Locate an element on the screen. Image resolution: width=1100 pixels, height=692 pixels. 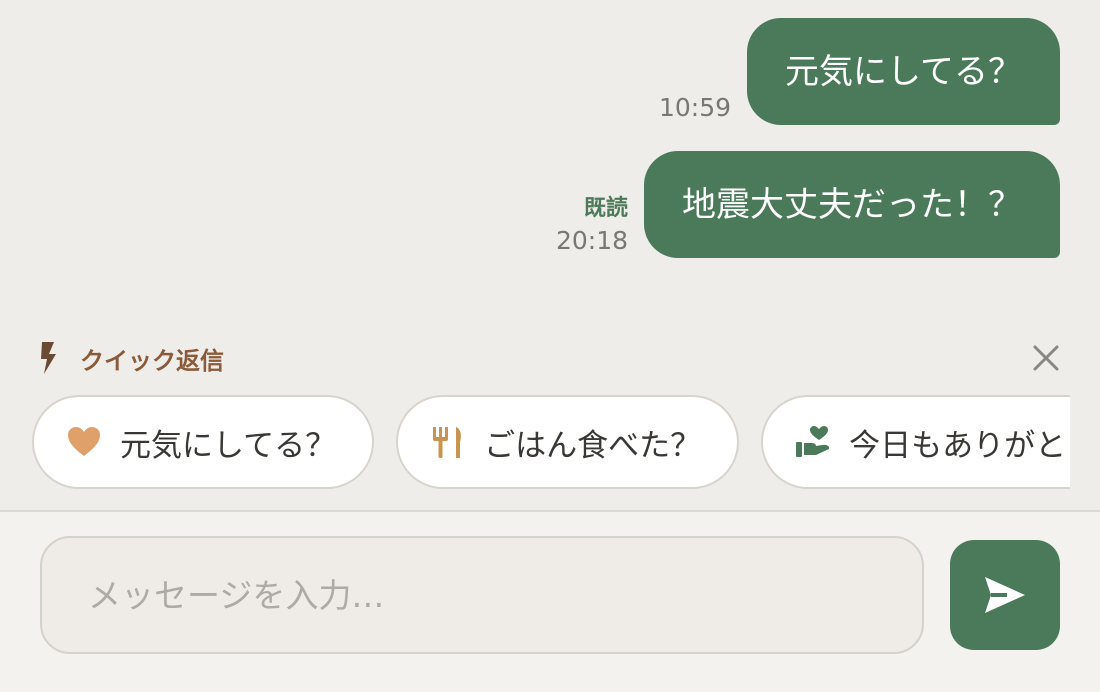
quick-reply-chip: 今日もありがとう is located at coordinates (915, 442).